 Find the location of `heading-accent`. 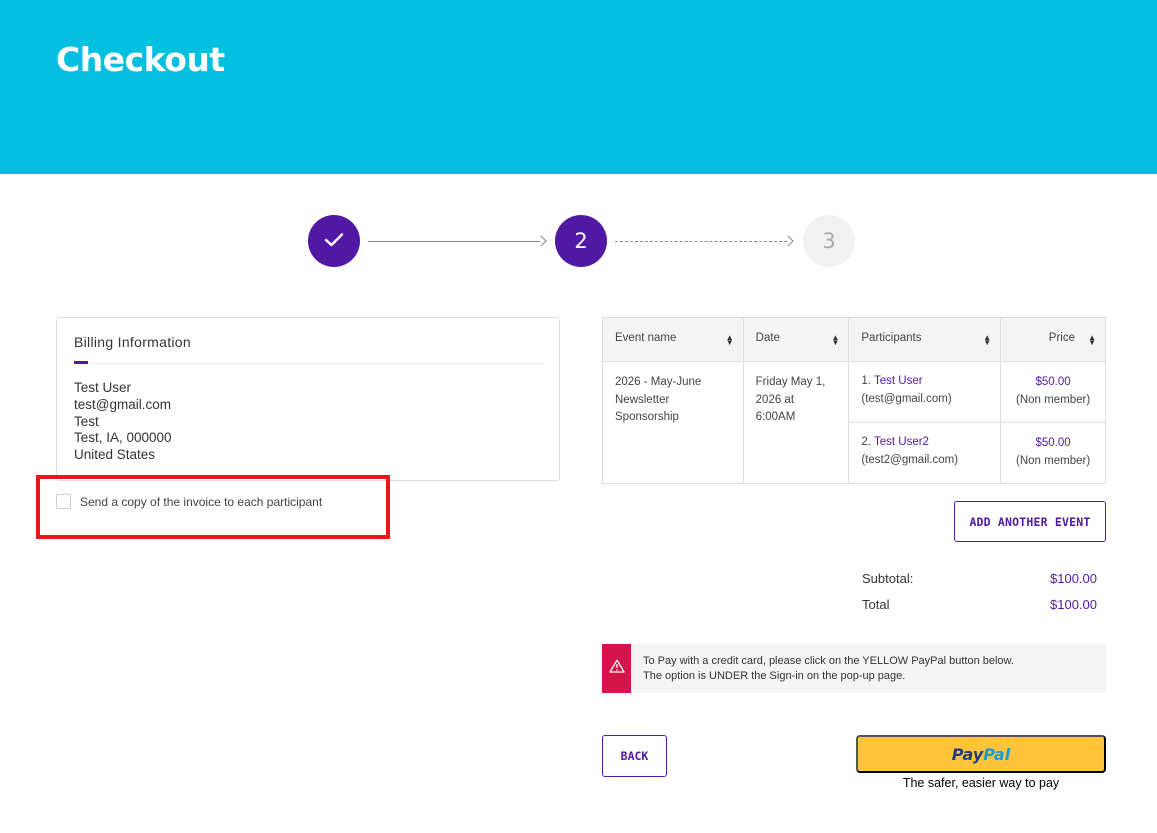

heading-accent is located at coordinates (81, 362).